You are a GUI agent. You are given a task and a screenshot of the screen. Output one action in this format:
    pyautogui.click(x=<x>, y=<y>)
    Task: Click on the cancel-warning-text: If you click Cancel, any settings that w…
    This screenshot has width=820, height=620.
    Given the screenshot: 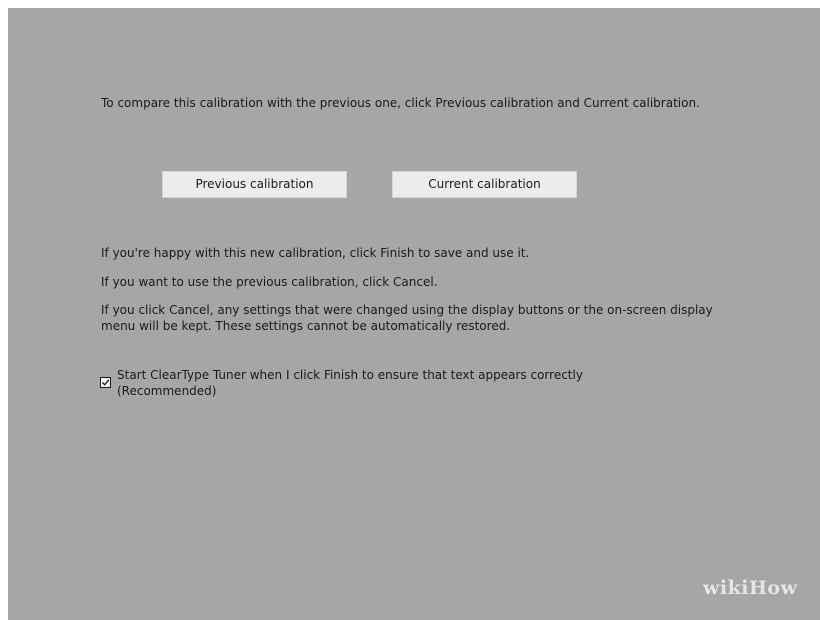 What is the action you would take?
    pyautogui.click(x=407, y=318)
    